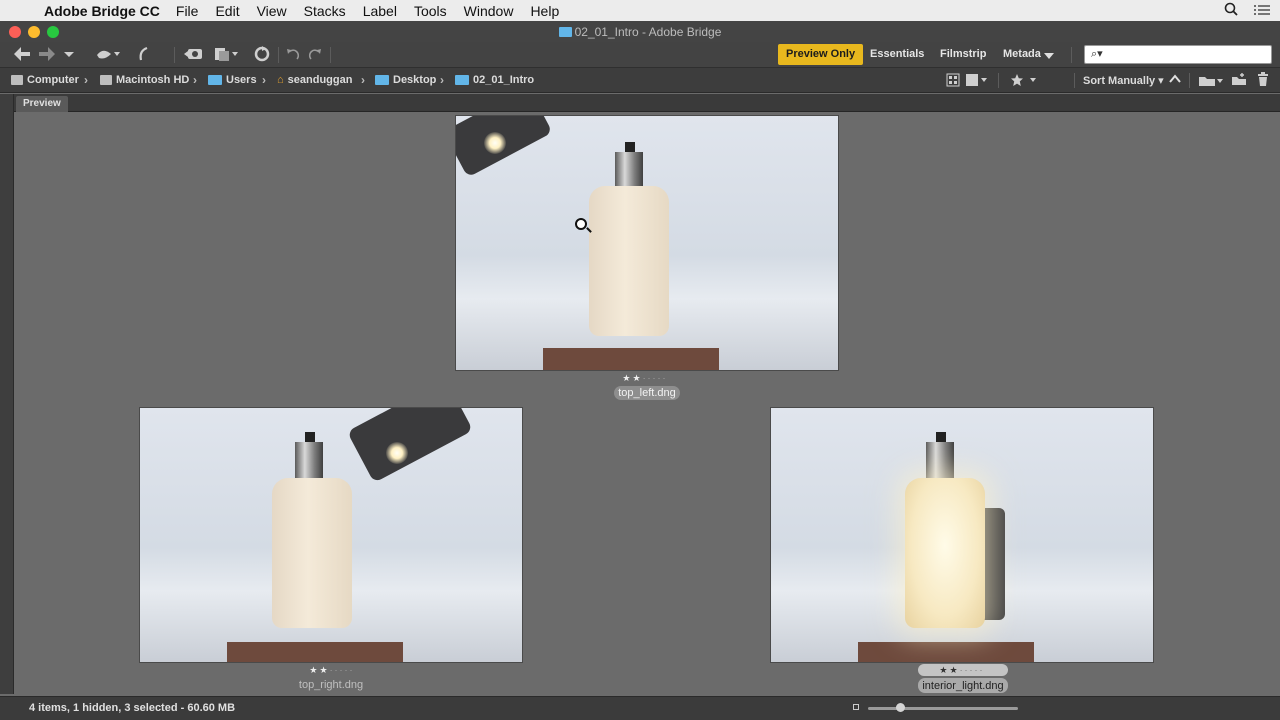 This screenshot has width=1280, height=720. I want to click on sort-ascending-chevron-up-icon, so click(1175, 81).